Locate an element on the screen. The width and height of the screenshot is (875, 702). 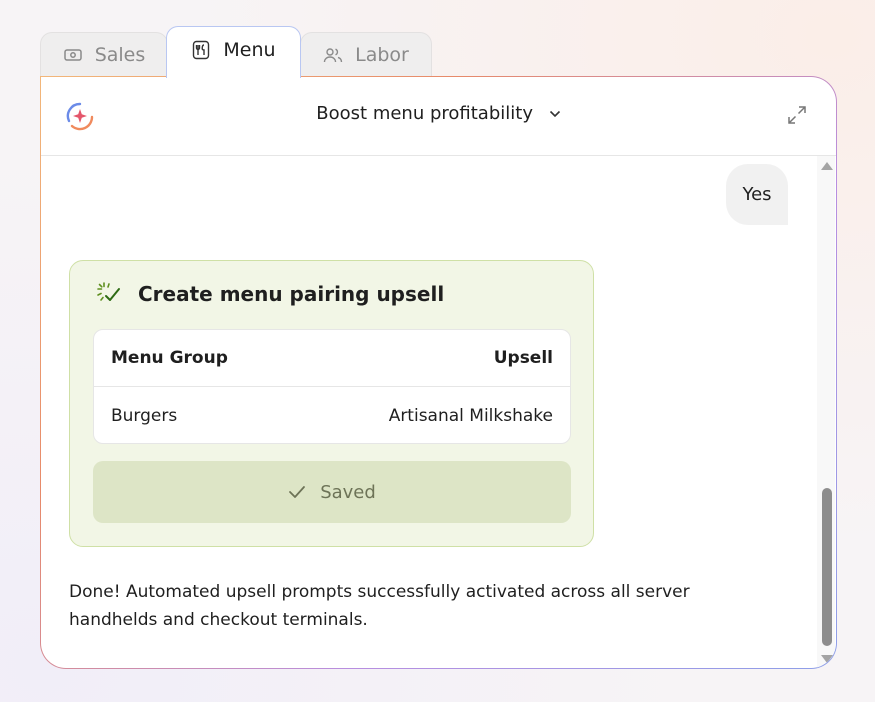
people-icon is located at coordinates (333, 55).